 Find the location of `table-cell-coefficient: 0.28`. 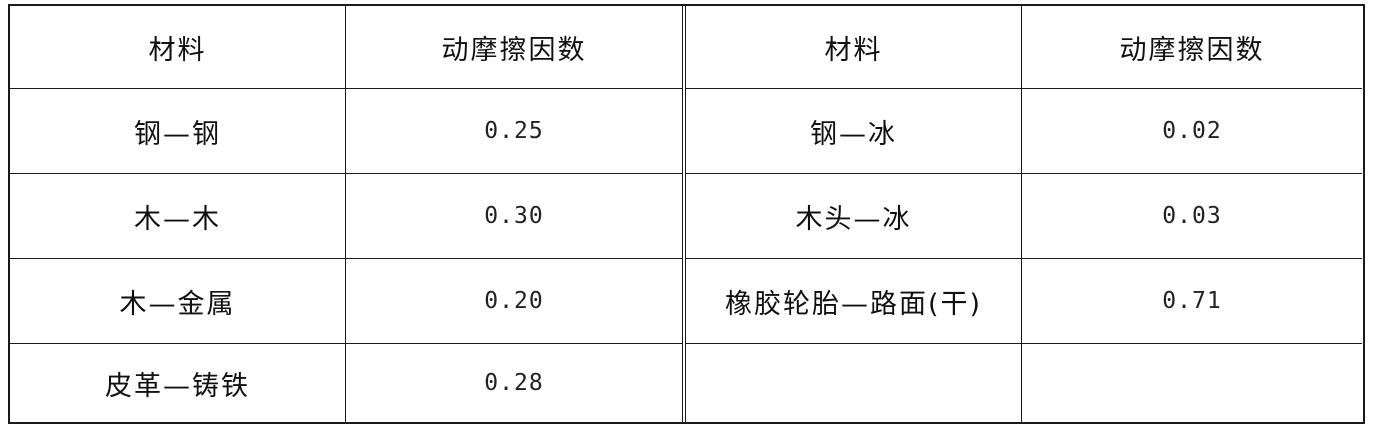

table-cell-coefficient: 0.28 is located at coordinates (514, 383).